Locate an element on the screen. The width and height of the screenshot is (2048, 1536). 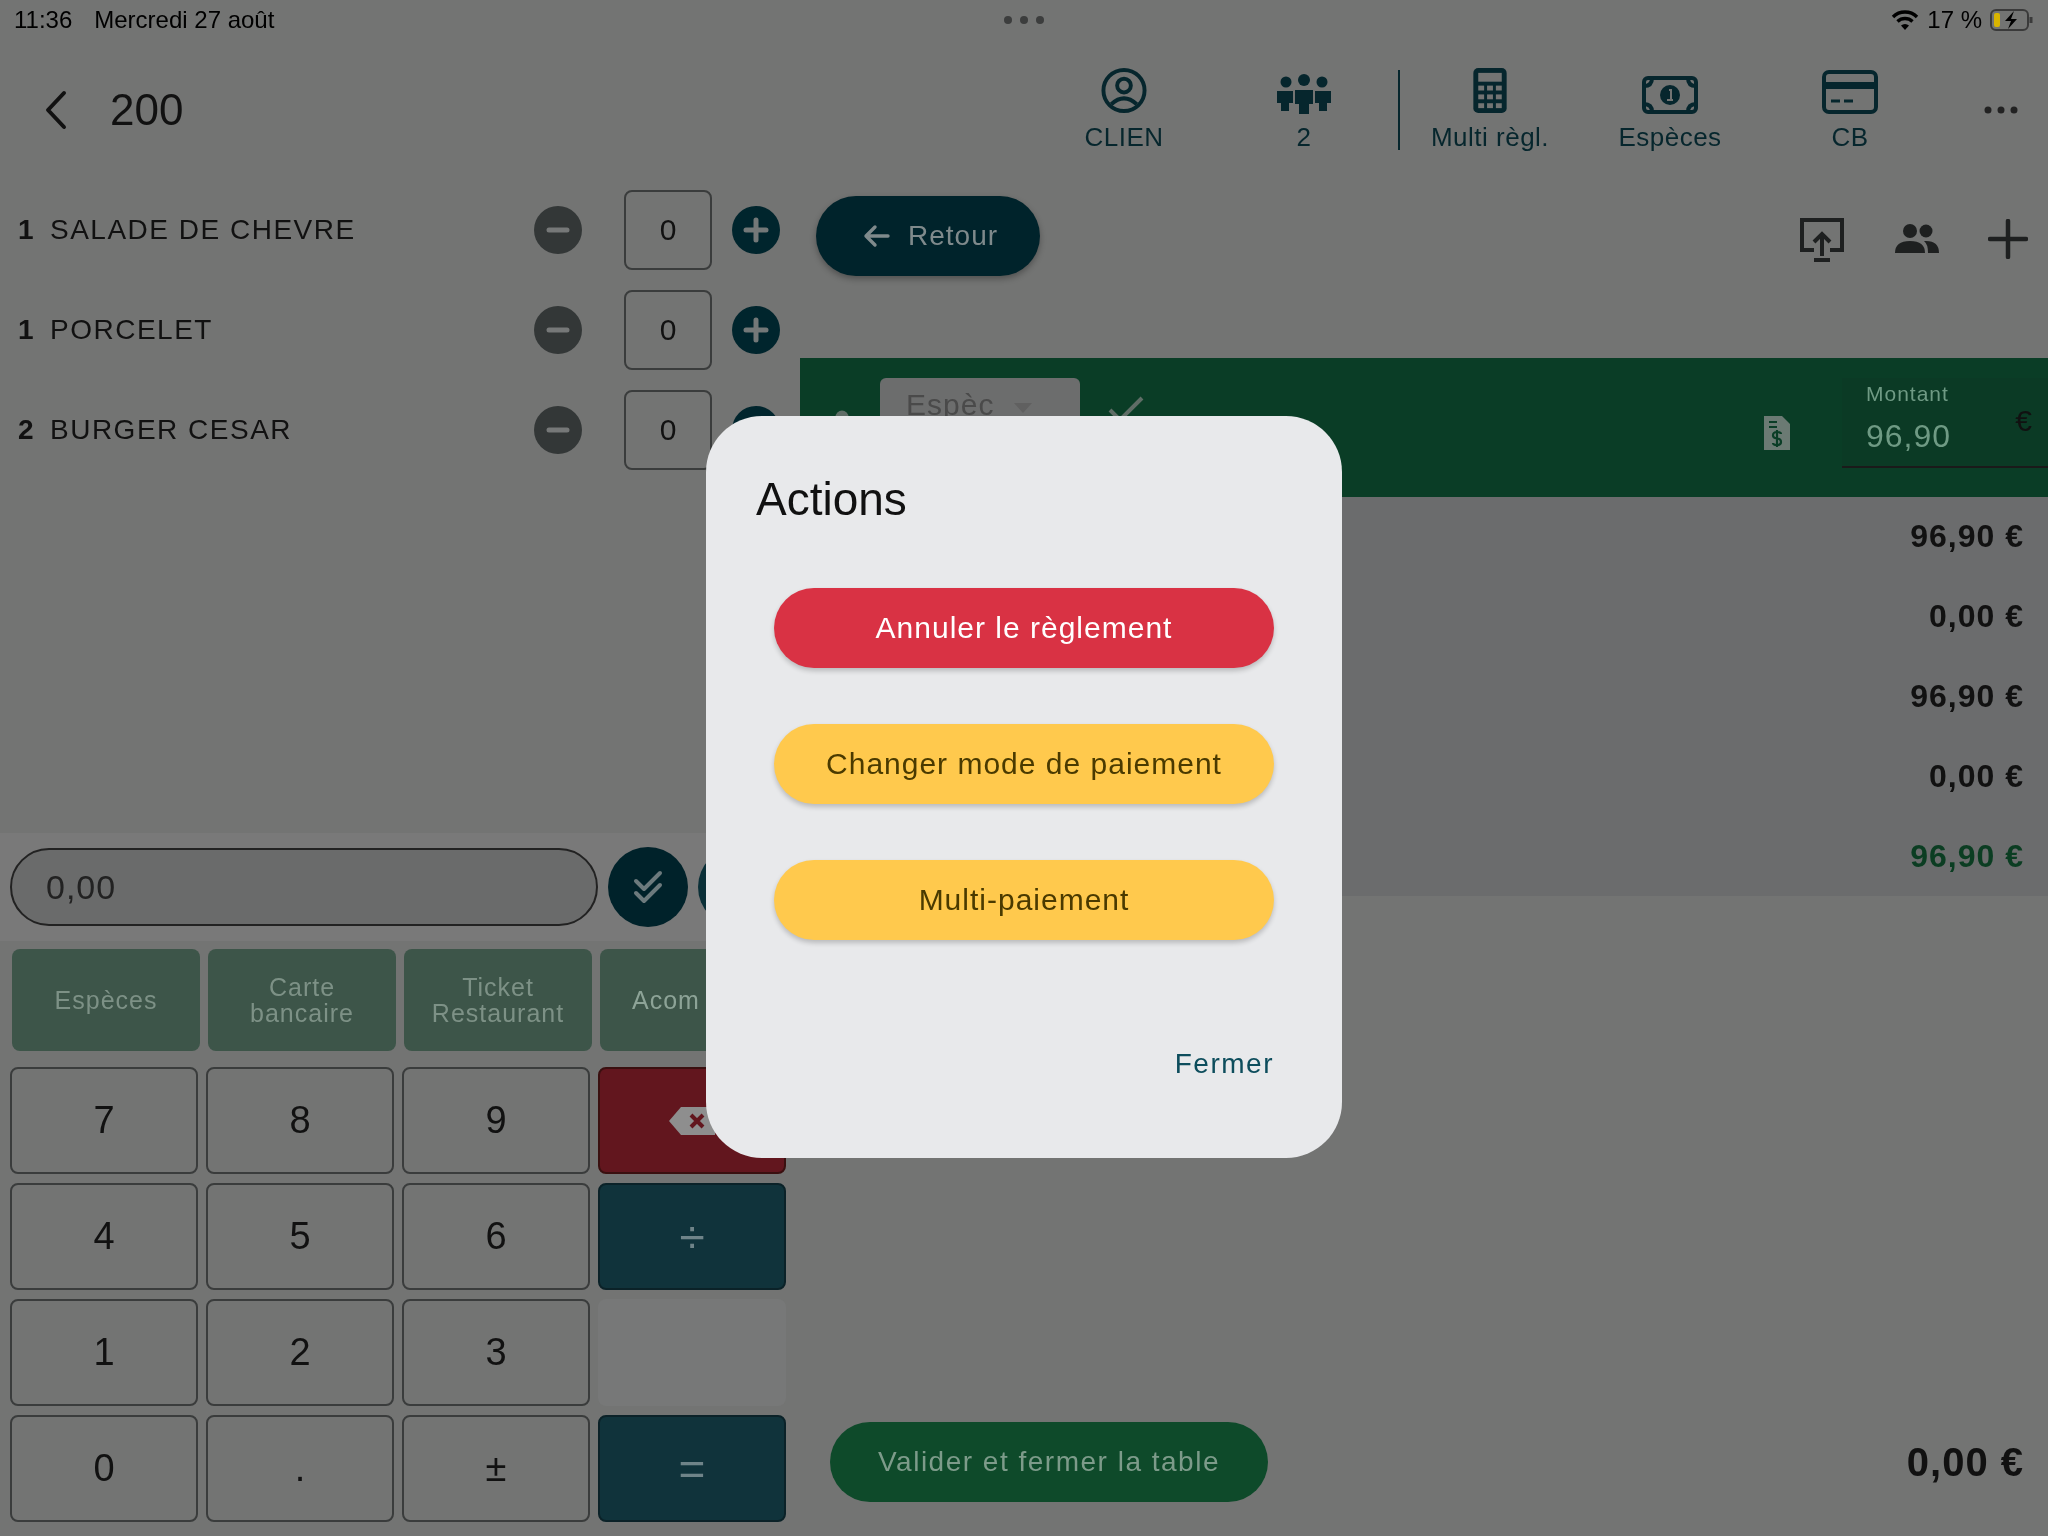
close-button: Fermer is located at coordinates (1224, 1064).